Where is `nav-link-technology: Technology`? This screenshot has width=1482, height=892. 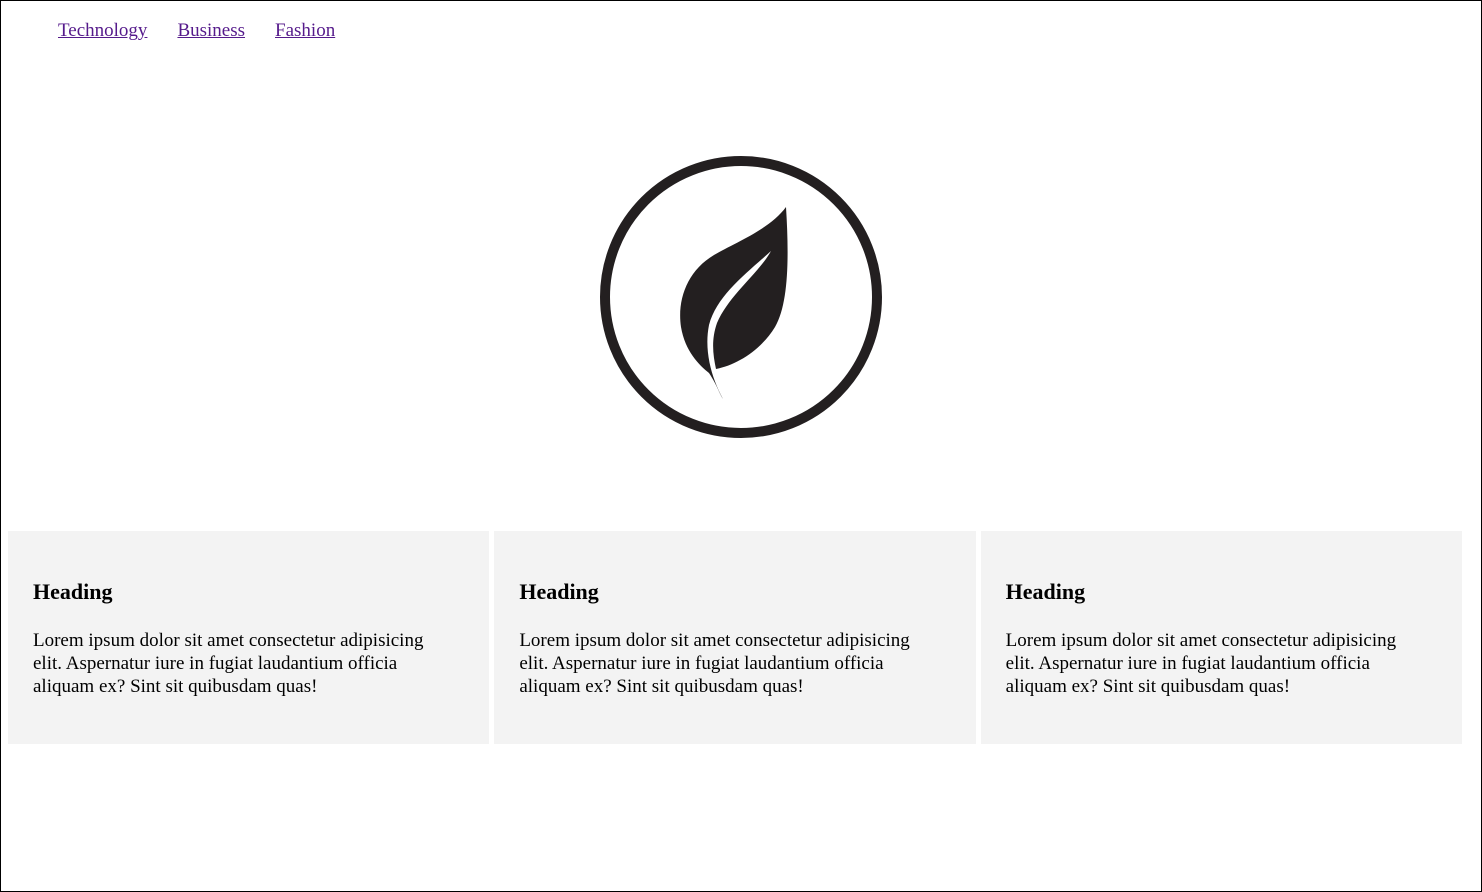
nav-link-technology: Technology is located at coordinates (102, 30).